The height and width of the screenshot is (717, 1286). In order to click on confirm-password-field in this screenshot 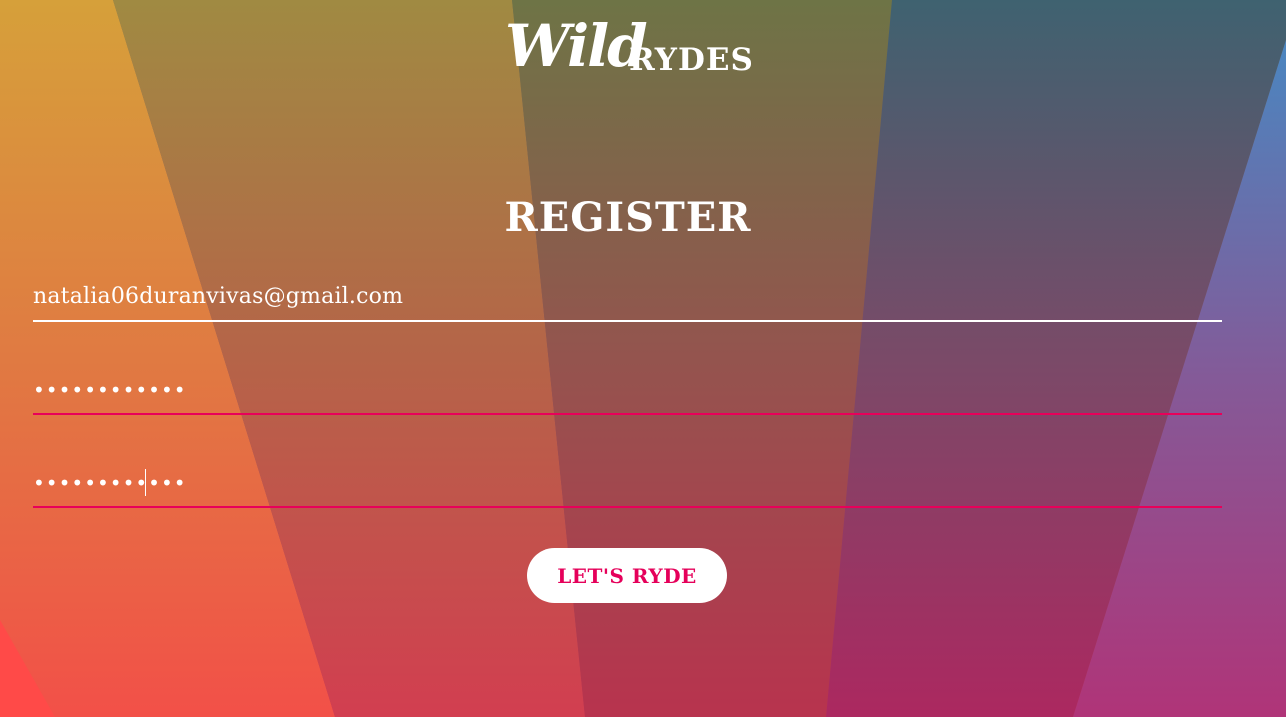, I will do `click(627, 485)`.